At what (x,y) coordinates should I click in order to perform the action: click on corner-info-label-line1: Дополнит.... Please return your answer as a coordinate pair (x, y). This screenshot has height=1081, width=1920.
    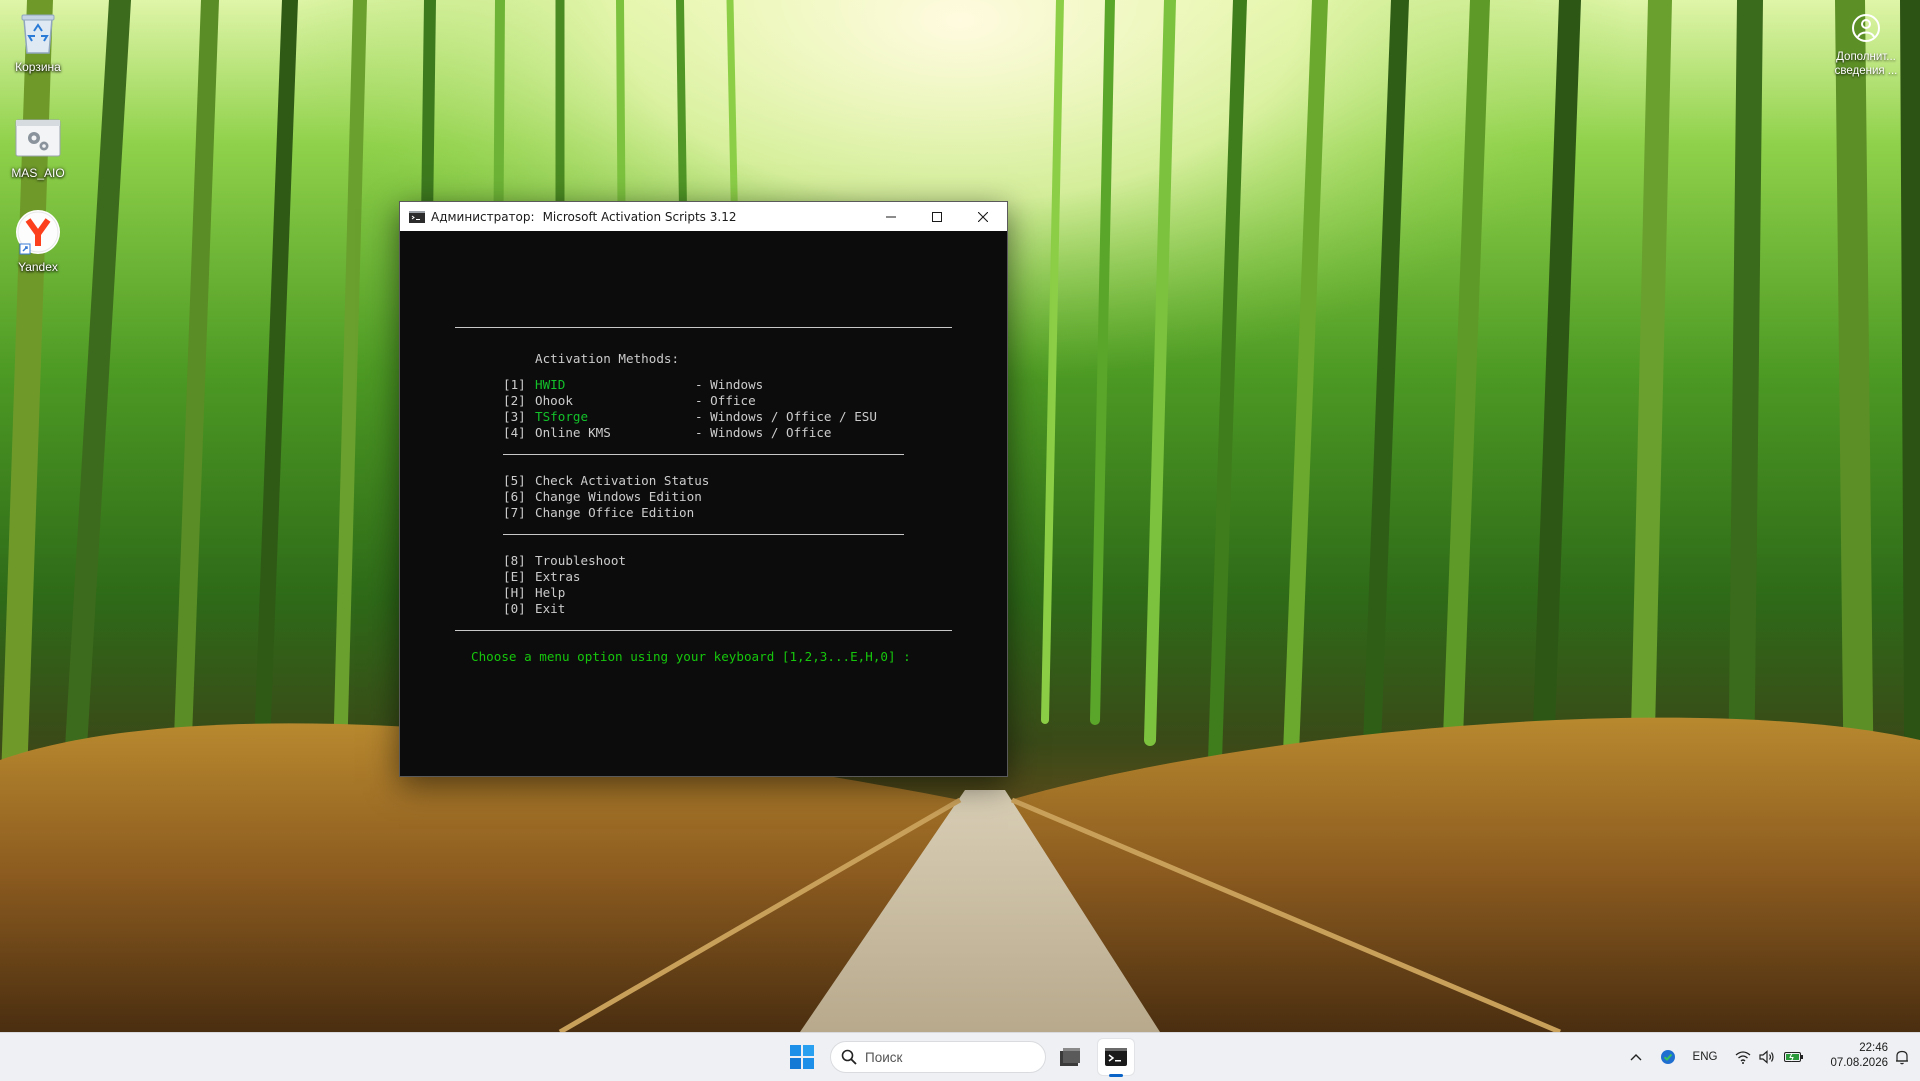
    Looking at the image, I should click on (1866, 57).